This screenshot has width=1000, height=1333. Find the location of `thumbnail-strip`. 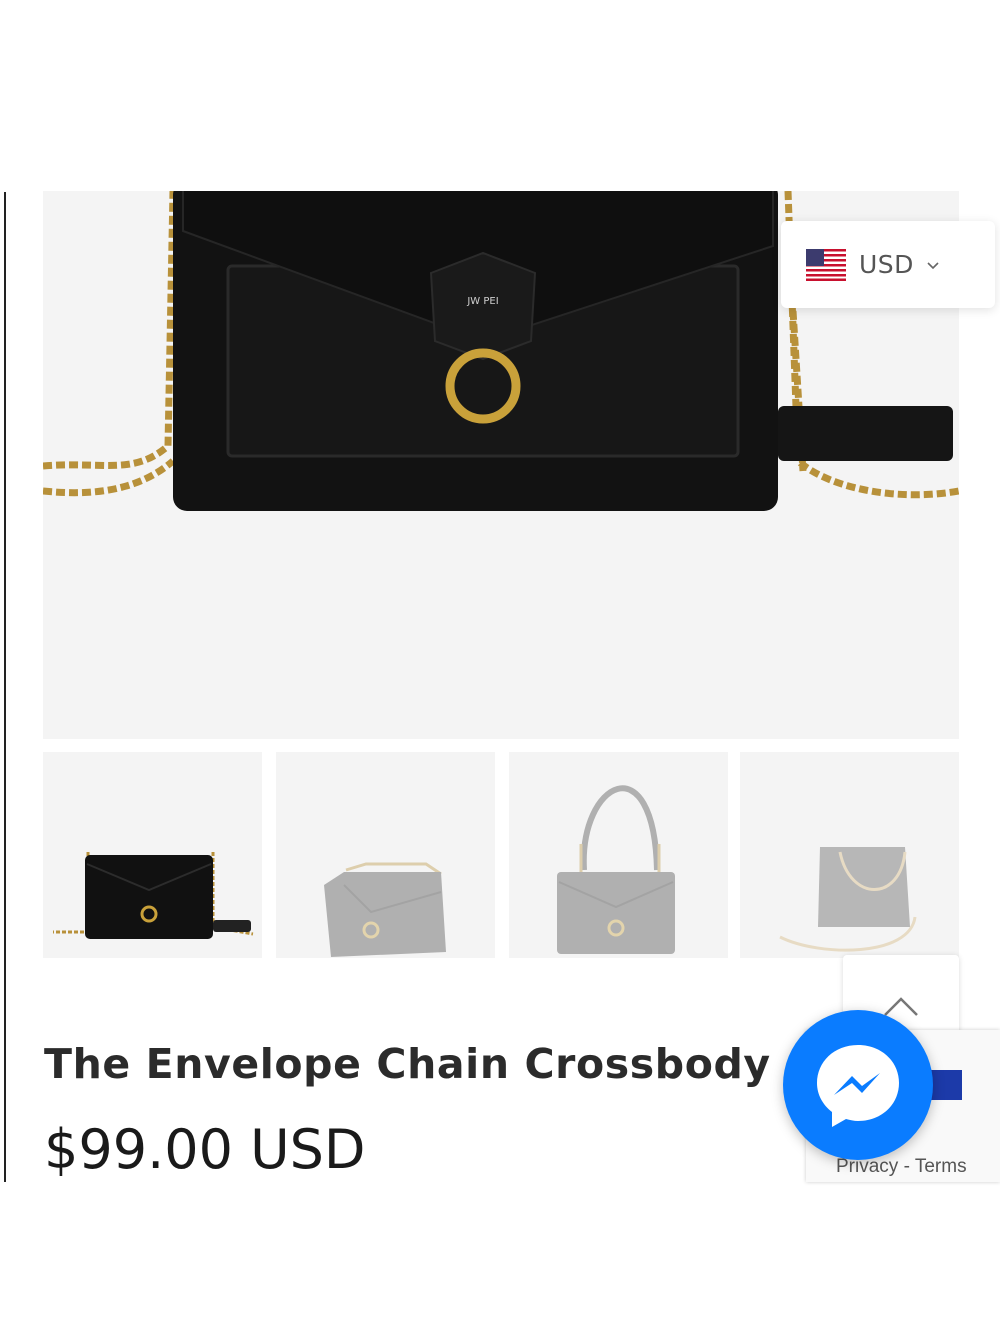

thumbnail-strip is located at coordinates (501, 855).